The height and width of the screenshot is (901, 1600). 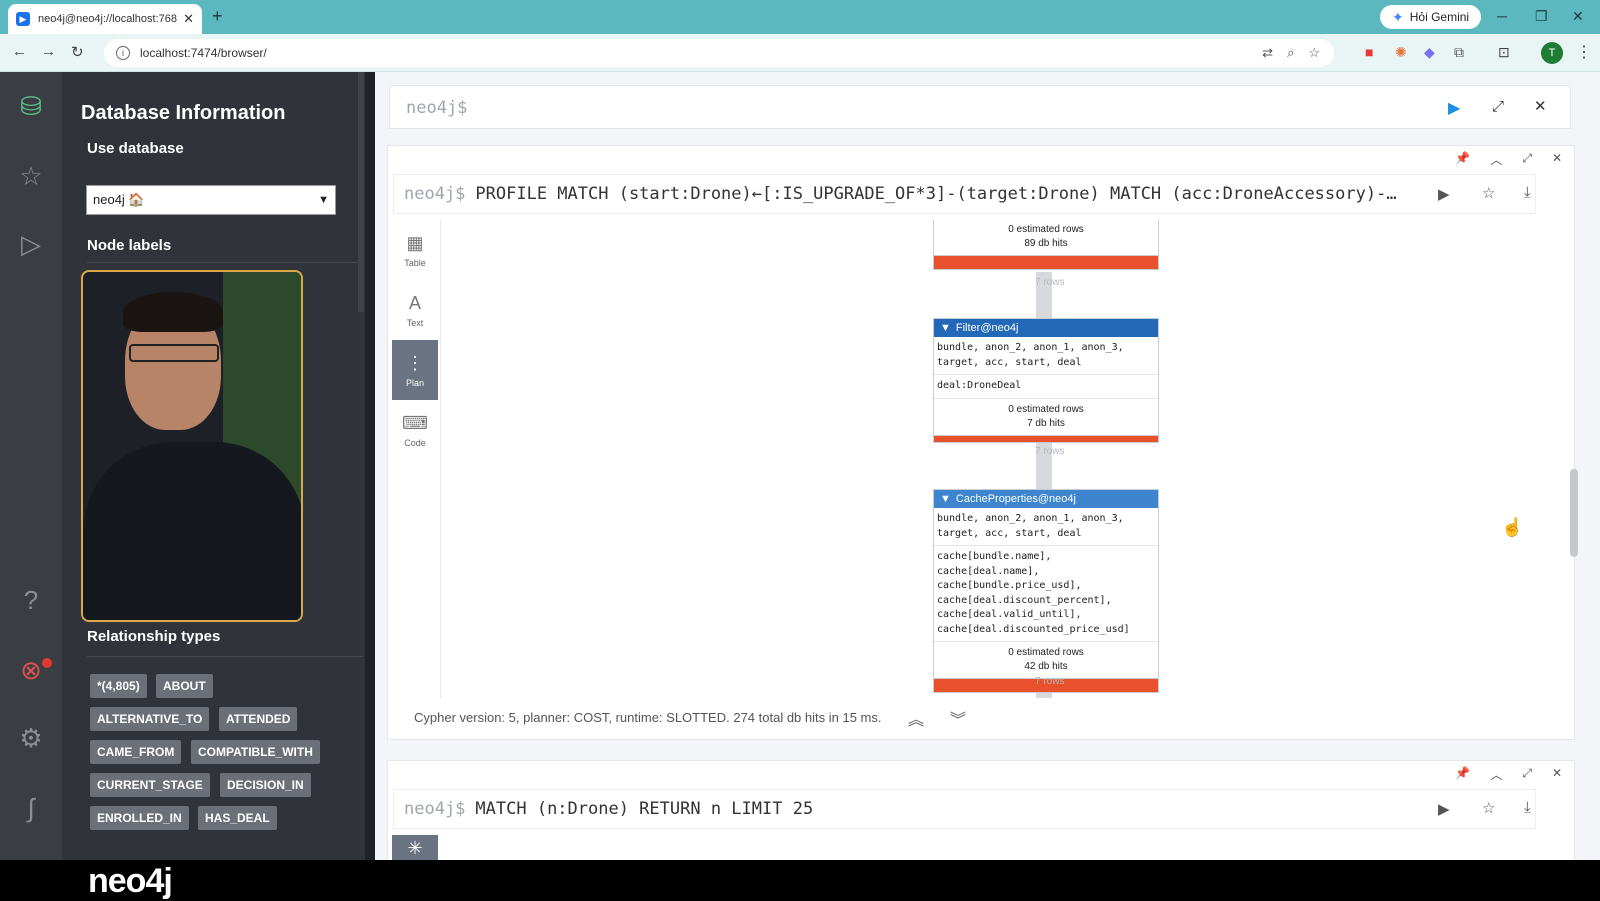 What do you see at coordinates (183, 113) in the screenshot?
I see `drawer-title: Database Information` at bounding box center [183, 113].